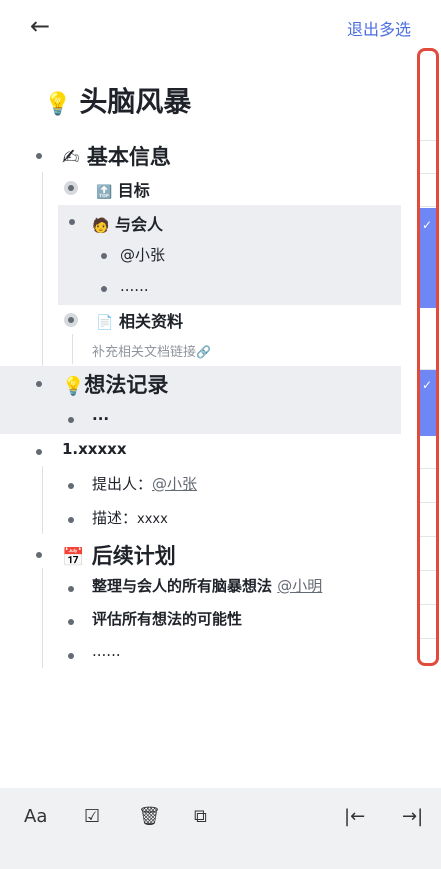 The image size is (441, 869). I want to click on delete-icon: 🗑, so click(149, 816).